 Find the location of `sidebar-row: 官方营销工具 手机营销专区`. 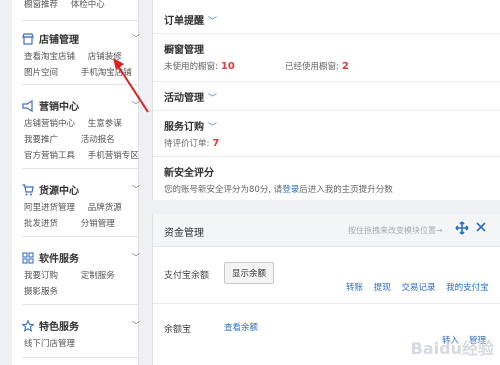

sidebar-row: 官方营销工具 手机营销专区 is located at coordinates (86, 155).